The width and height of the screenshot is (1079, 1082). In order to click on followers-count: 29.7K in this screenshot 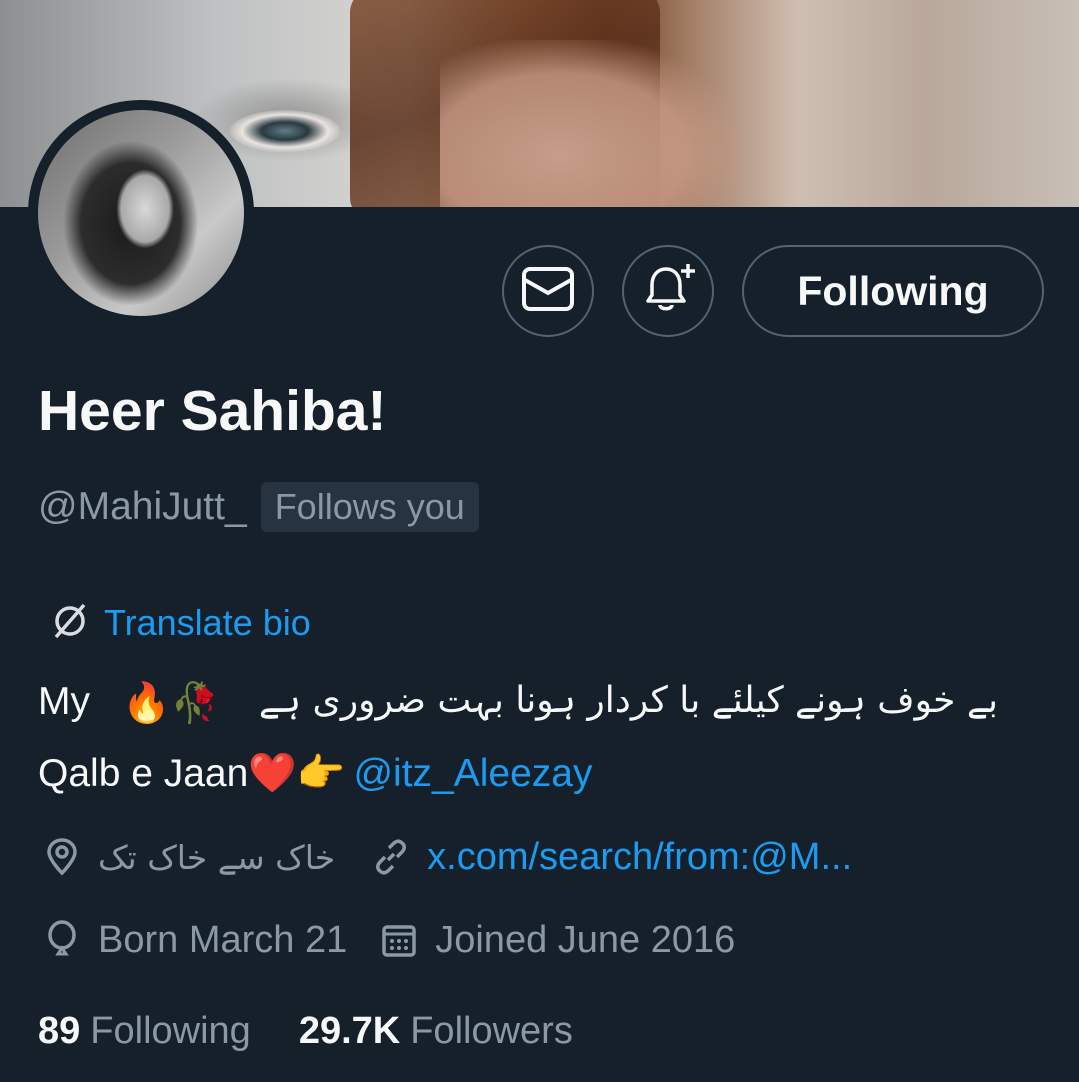, I will do `click(349, 1031)`.